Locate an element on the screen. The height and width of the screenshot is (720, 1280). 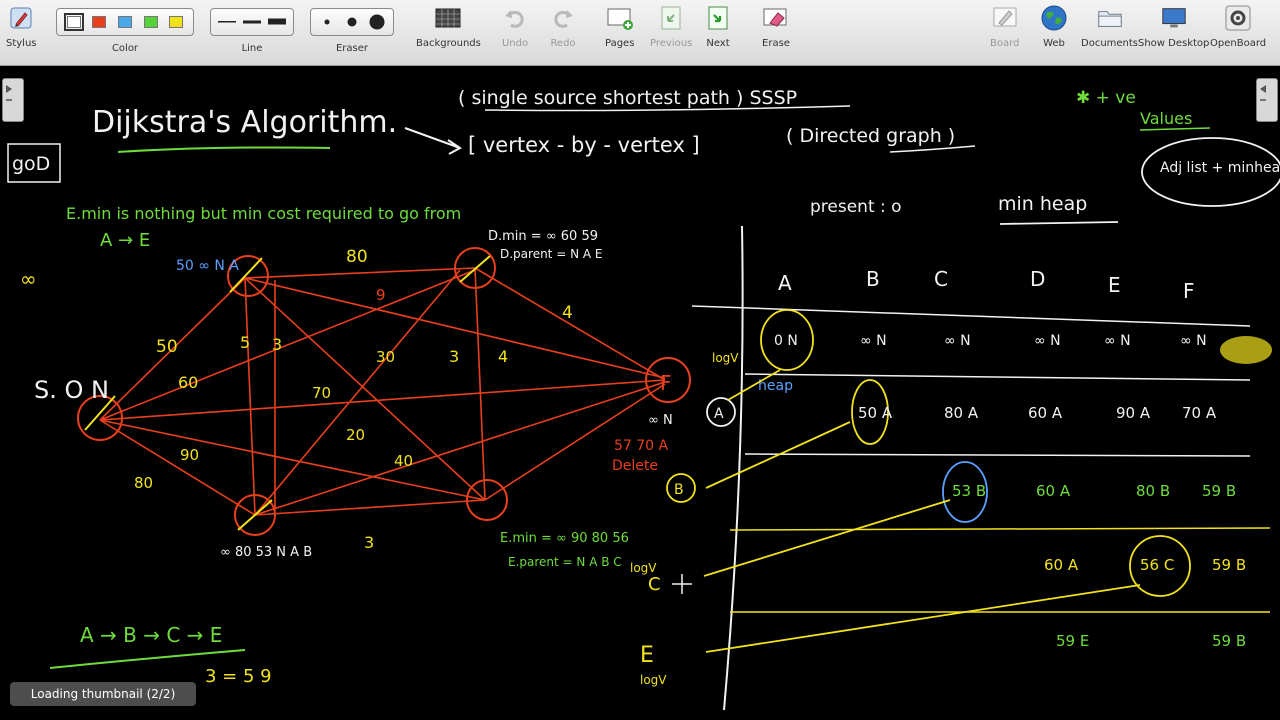
line-medium-option is located at coordinates (252, 22).